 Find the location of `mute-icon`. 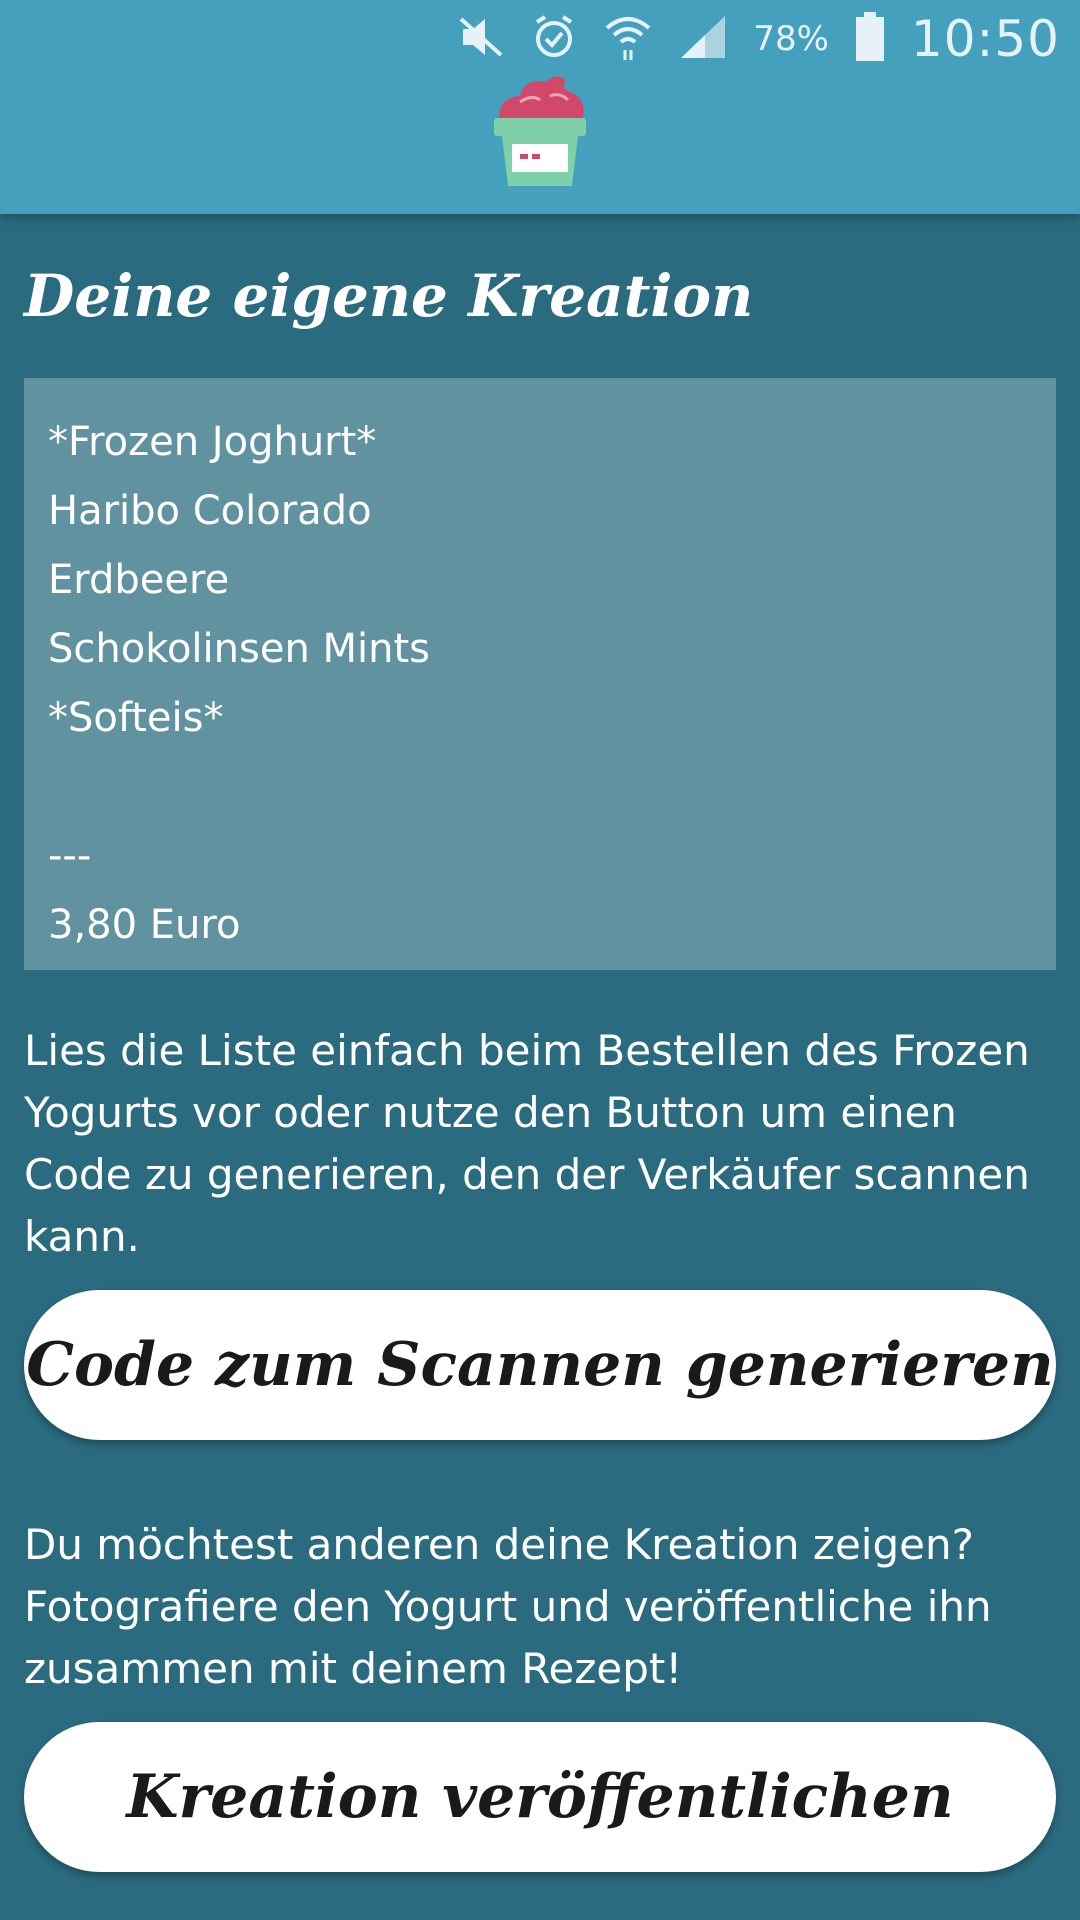

mute-icon is located at coordinates (481, 39).